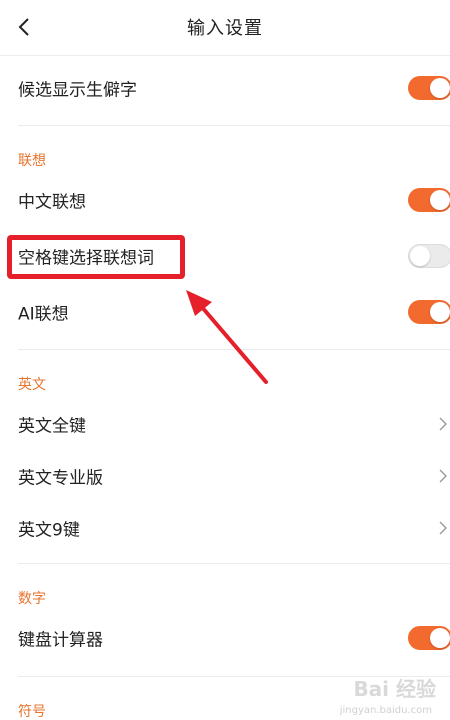 Image resolution: width=450 pixels, height=720 pixels. Describe the element at coordinates (60, 478) in the screenshot. I see `setting-label: 英文专业版` at that location.